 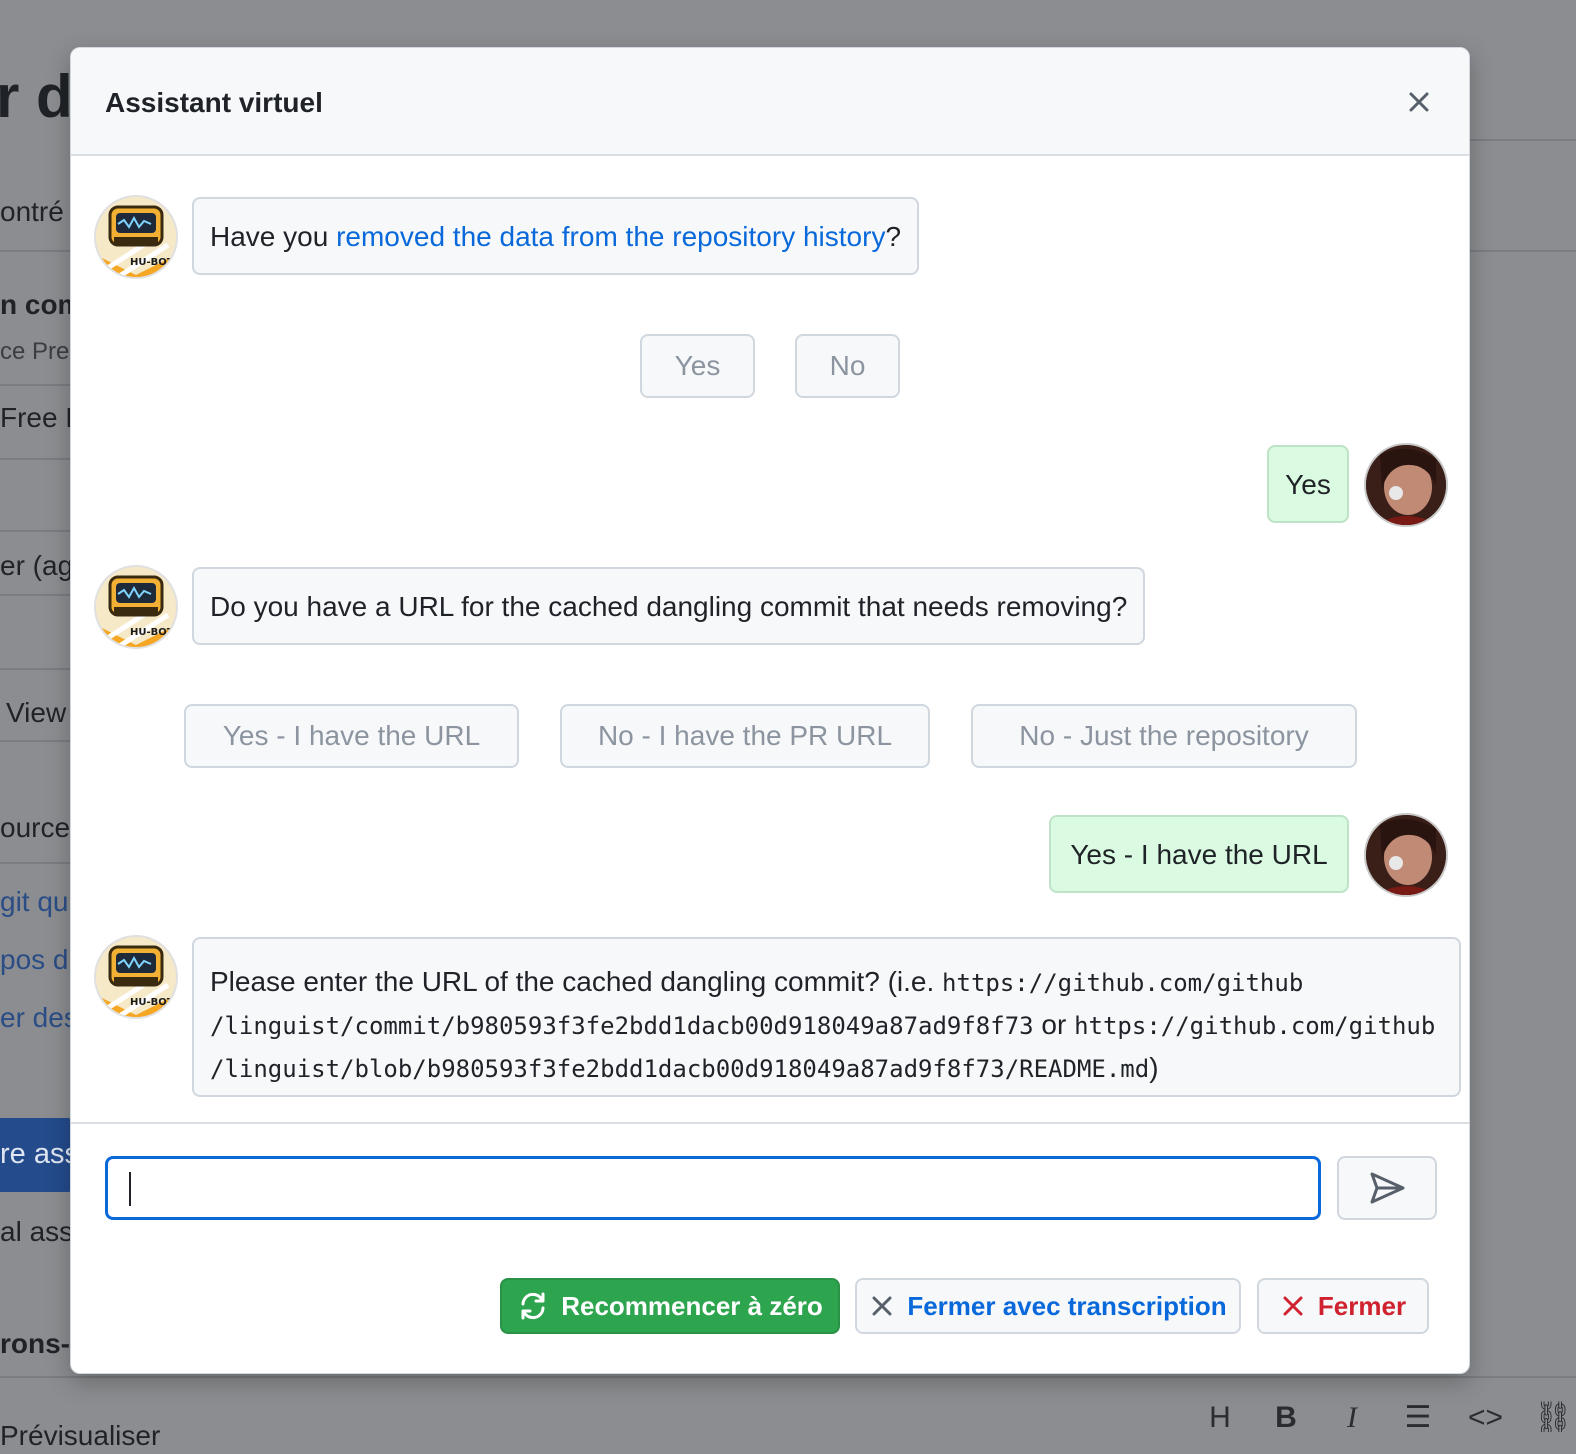 I want to click on option-just-repository-button: No - Just the repository, so click(x=1164, y=736).